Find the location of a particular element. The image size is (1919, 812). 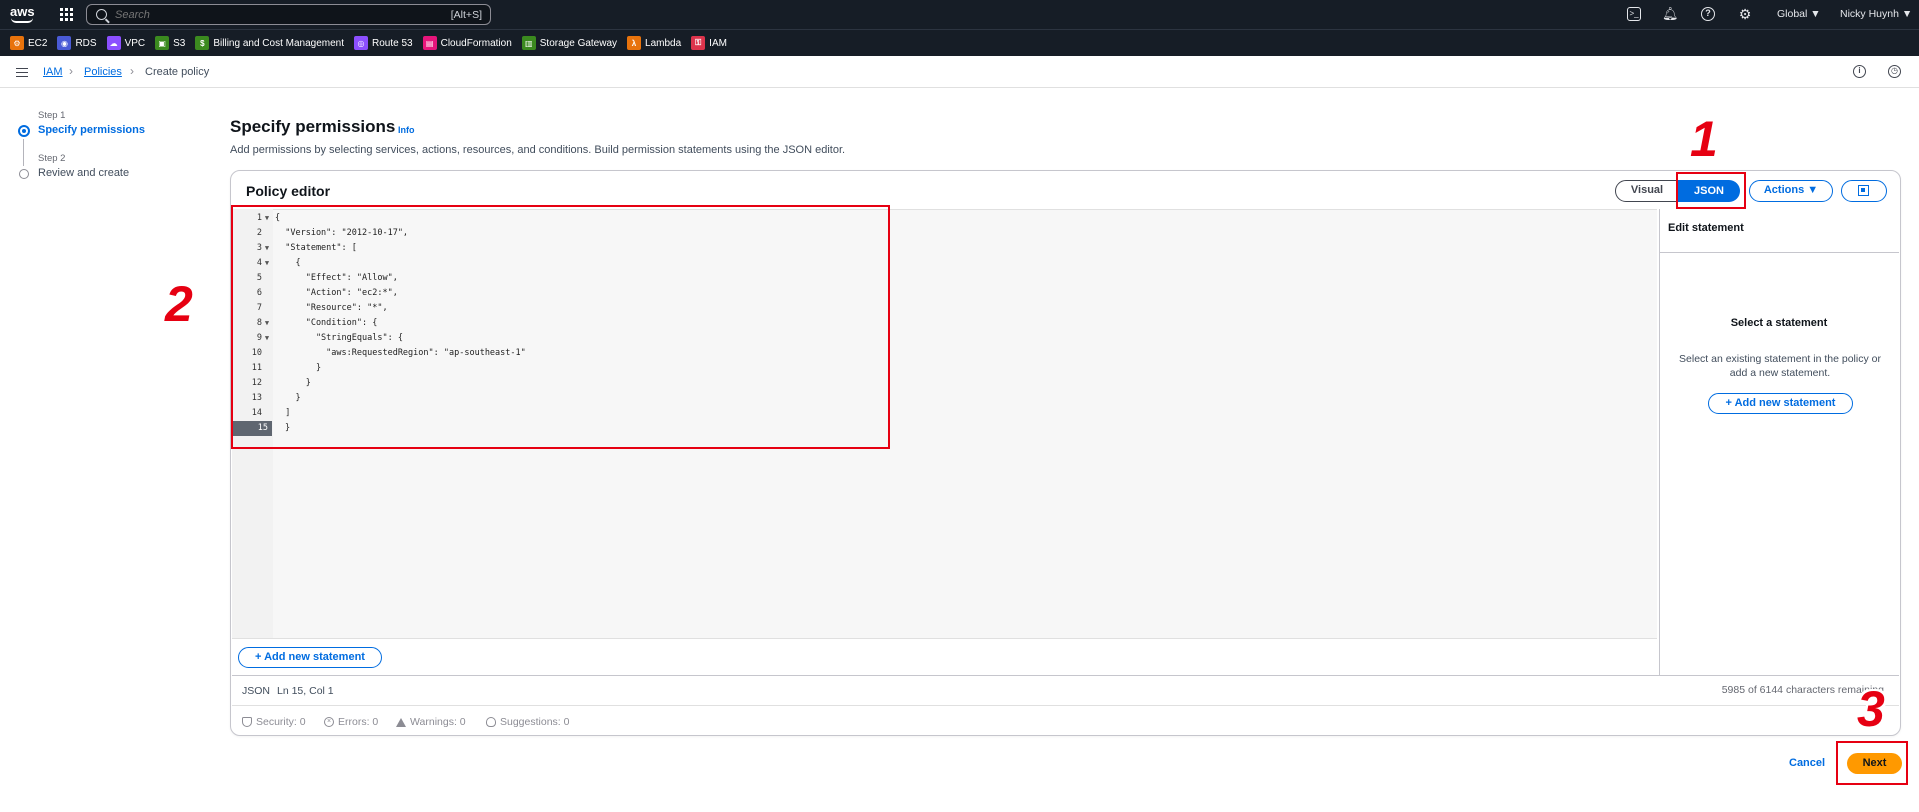

service-shortcut-storage-gateway: ▥ Storage Gateway is located at coordinates (569, 43).